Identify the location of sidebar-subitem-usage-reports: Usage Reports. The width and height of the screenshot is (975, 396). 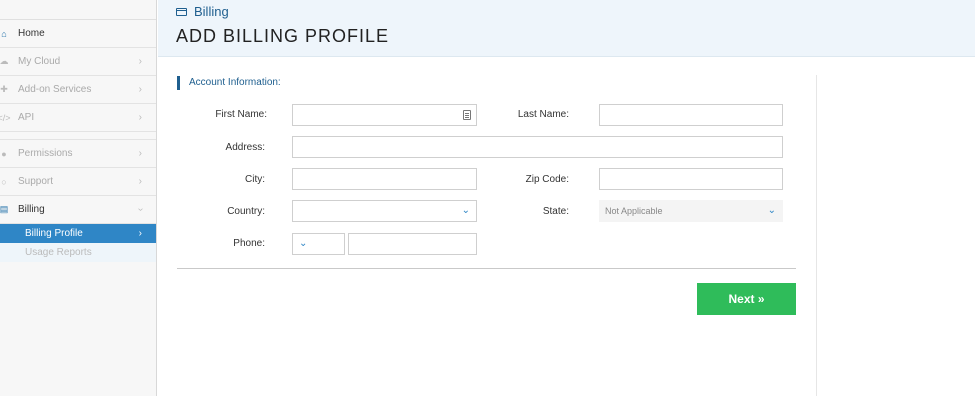
(78, 252).